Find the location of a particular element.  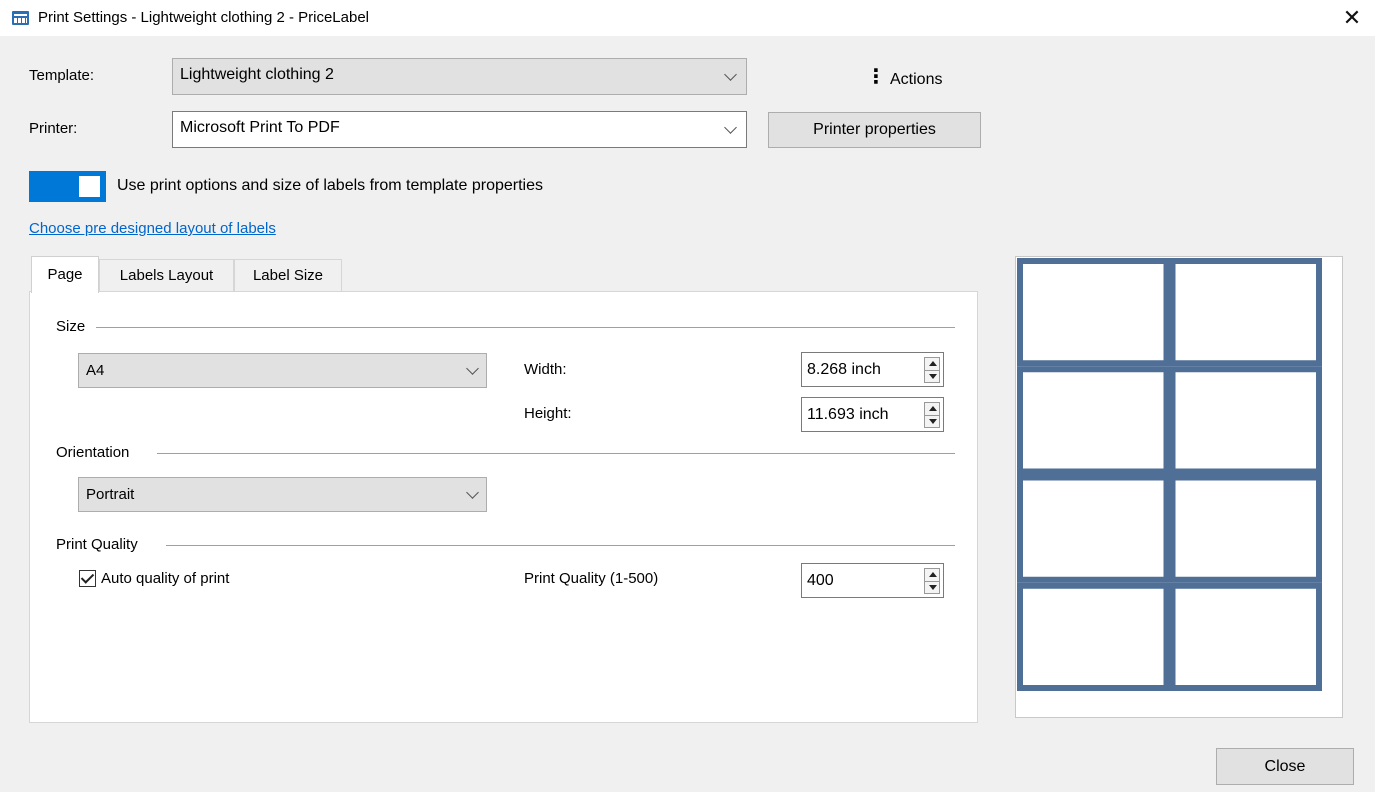

orientation-value: Portrait is located at coordinates (110, 494).